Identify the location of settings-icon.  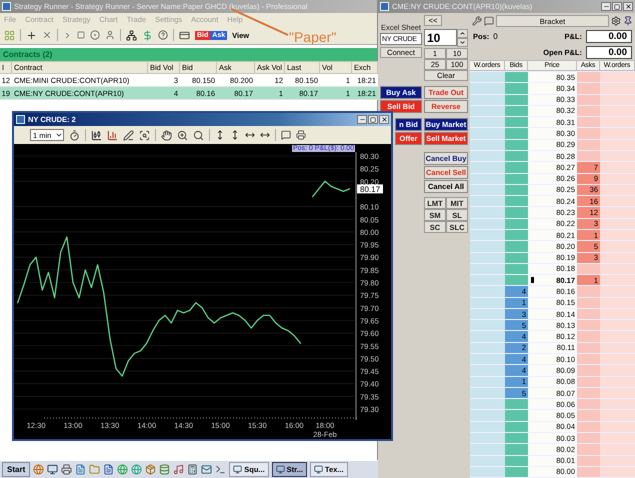
(616, 21).